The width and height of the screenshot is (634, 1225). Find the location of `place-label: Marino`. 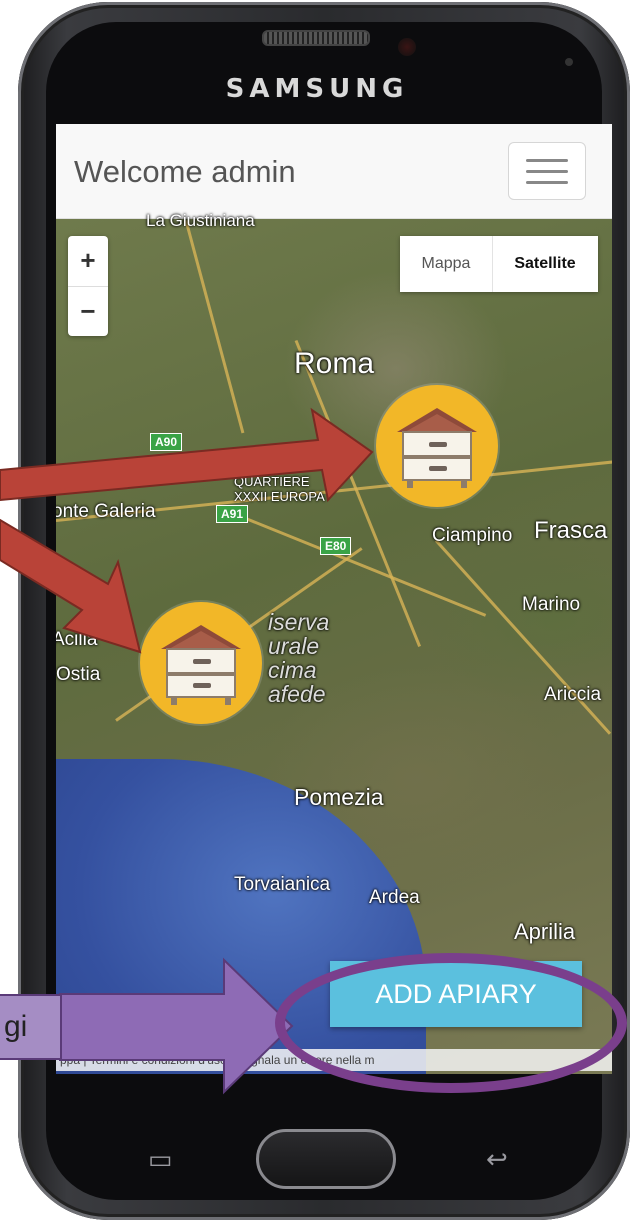

place-label: Marino is located at coordinates (551, 604).